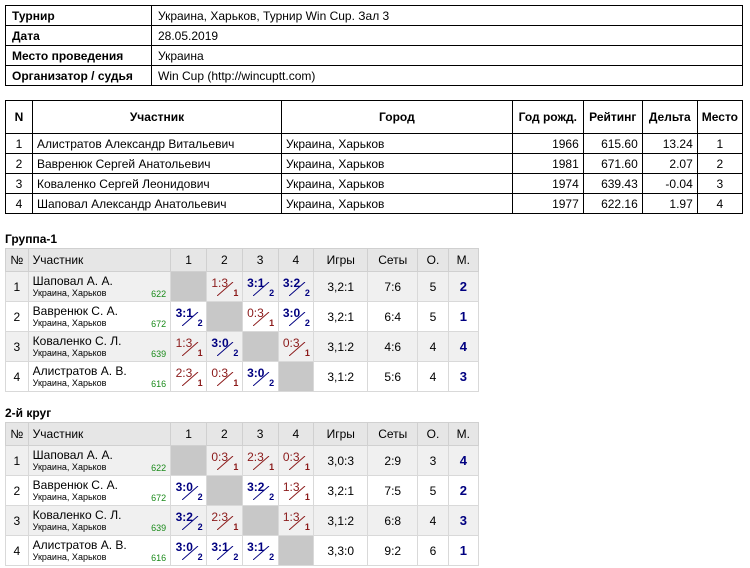 This screenshot has height=568, width=750. I want to click on cell-place: 2, so click(463, 490).